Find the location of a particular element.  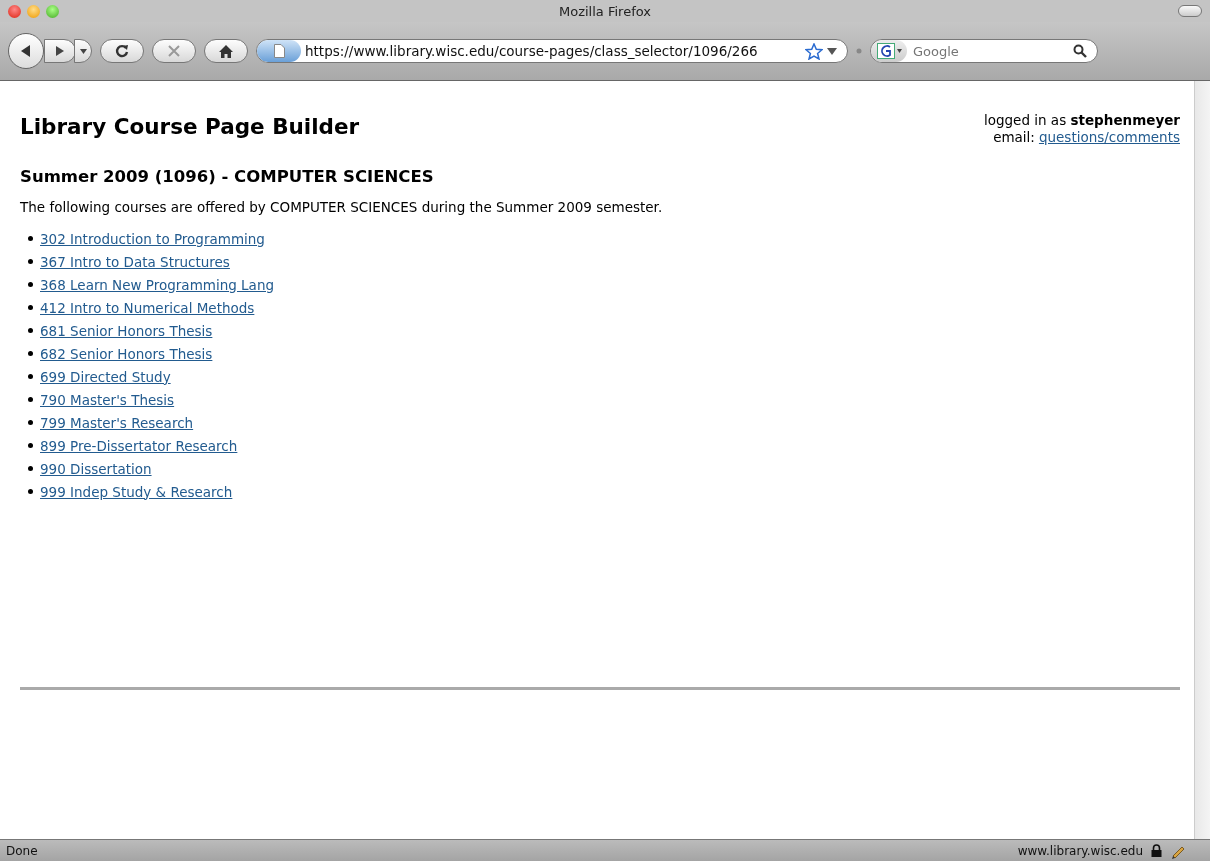

course-link: 999 Indep Study & Research is located at coordinates (136, 491).